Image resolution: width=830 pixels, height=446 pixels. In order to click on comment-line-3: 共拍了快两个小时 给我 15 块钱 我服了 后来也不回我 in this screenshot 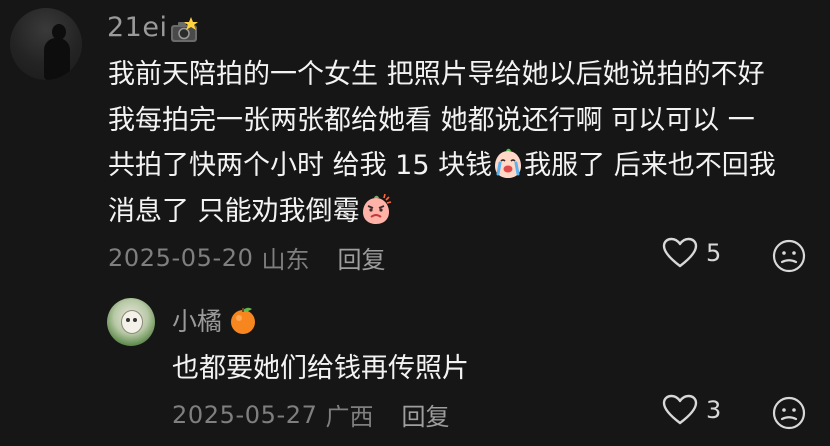, I will do `click(463, 166)`.